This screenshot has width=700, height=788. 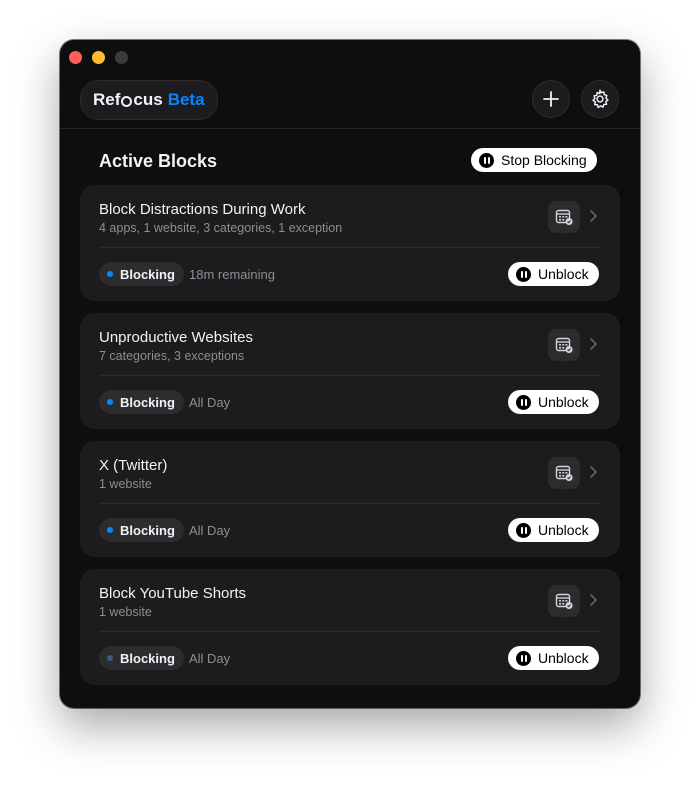 What do you see at coordinates (158, 161) in the screenshot?
I see `section-title: Active Blocks` at bounding box center [158, 161].